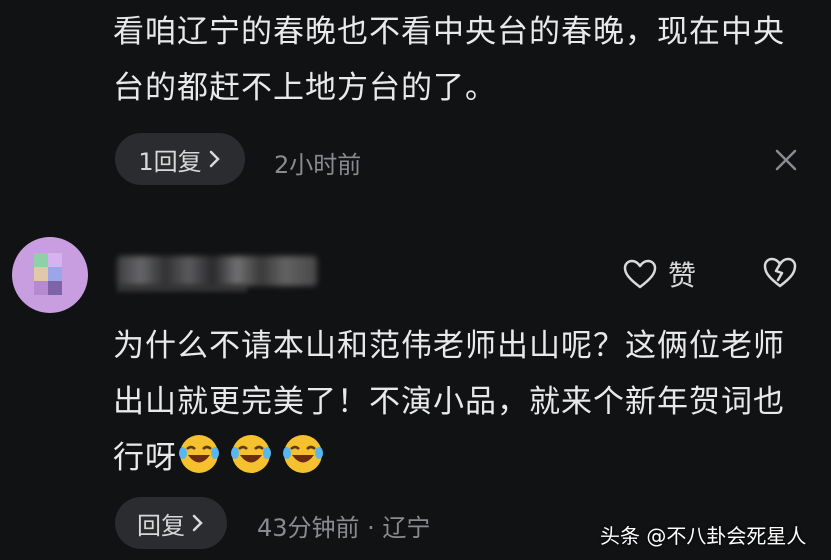 This screenshot has height=560, width=831. I want to click on user-subtitle-blurred, so click(182, 288).